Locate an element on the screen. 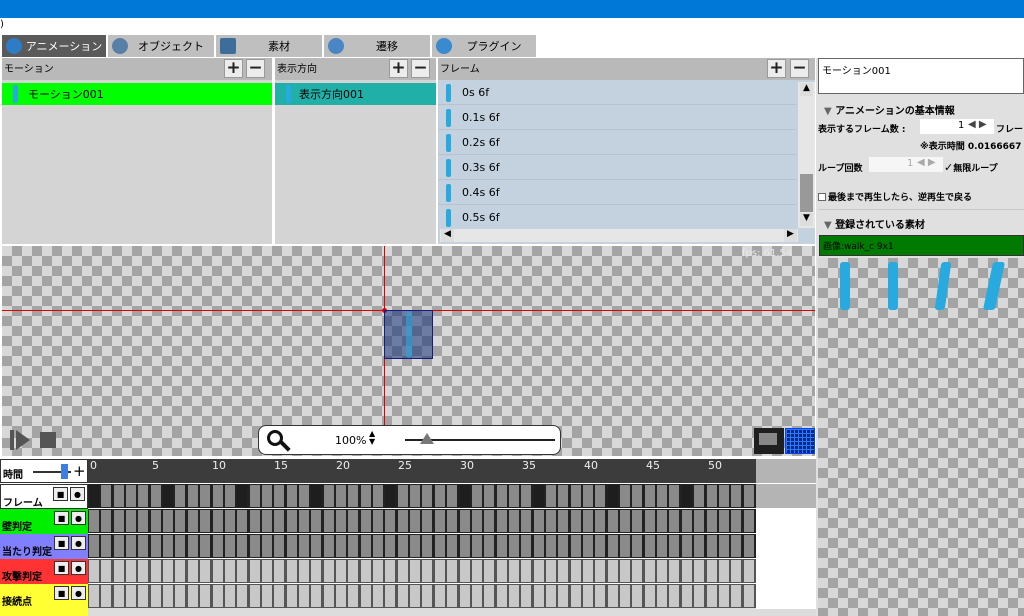  scroll-down-icon: ▼ is located at coordinates (806, 219).